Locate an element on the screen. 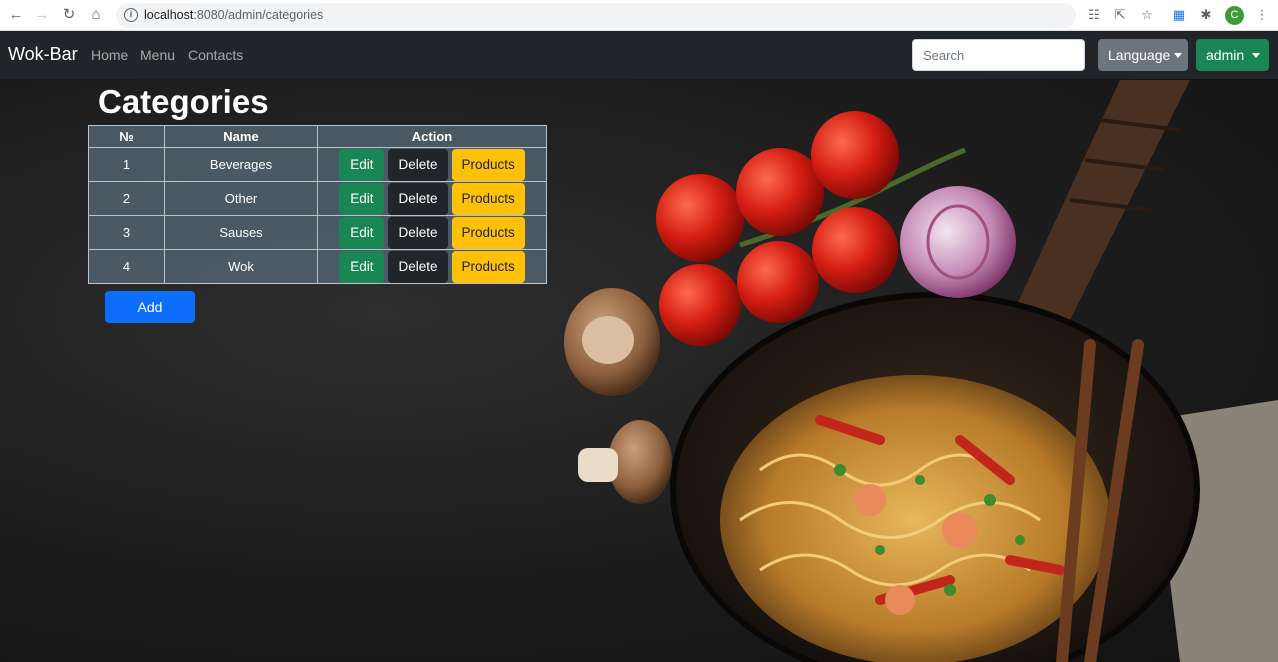 The height and width of the screenshot is (662, 1278). browser-menu-icon: ⋮ is located at coordinates (1262, 15).